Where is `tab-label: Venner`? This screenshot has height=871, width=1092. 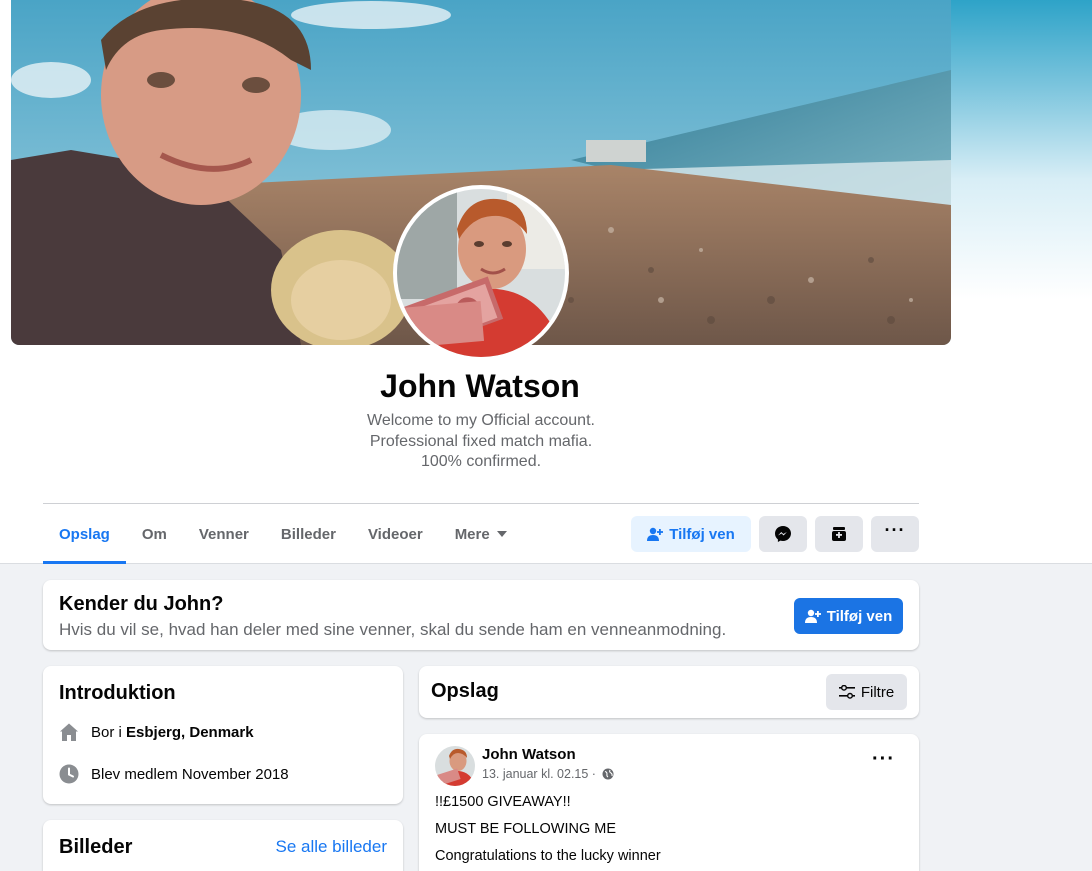
tab-label: Venner is located at coordinates (223, 534).